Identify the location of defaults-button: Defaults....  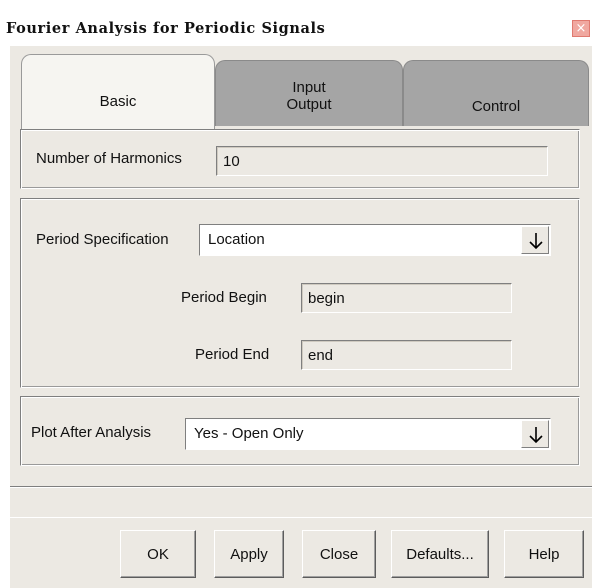
(440, 554).